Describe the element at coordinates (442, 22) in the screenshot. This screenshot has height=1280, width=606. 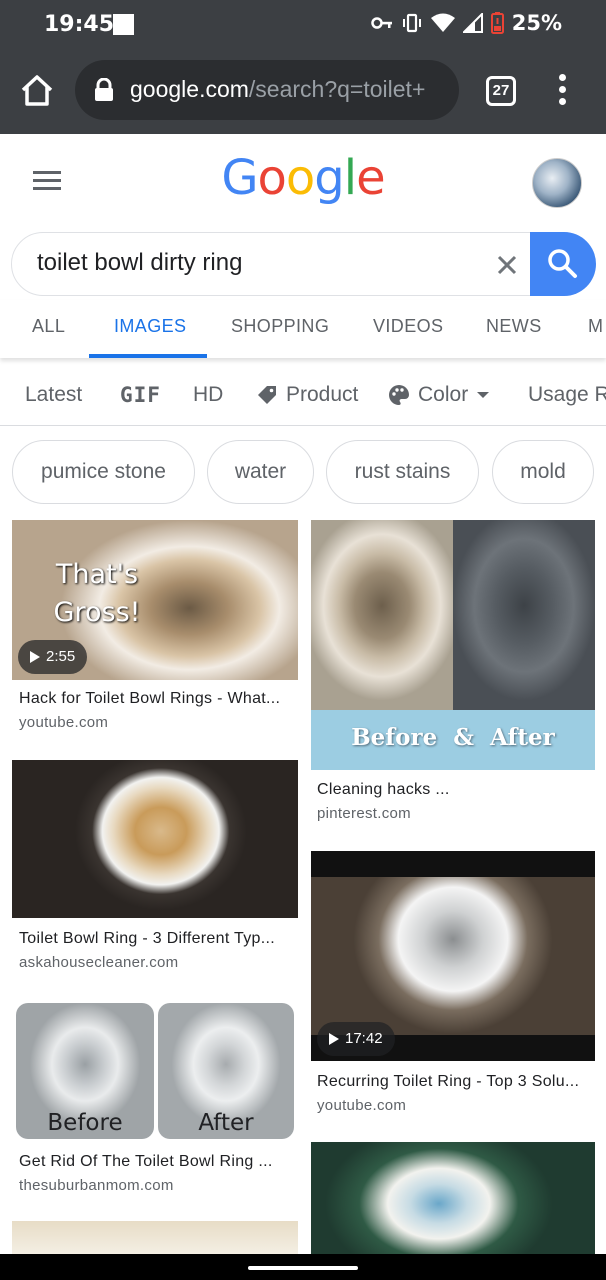
I see `wifi-icon` at that location.